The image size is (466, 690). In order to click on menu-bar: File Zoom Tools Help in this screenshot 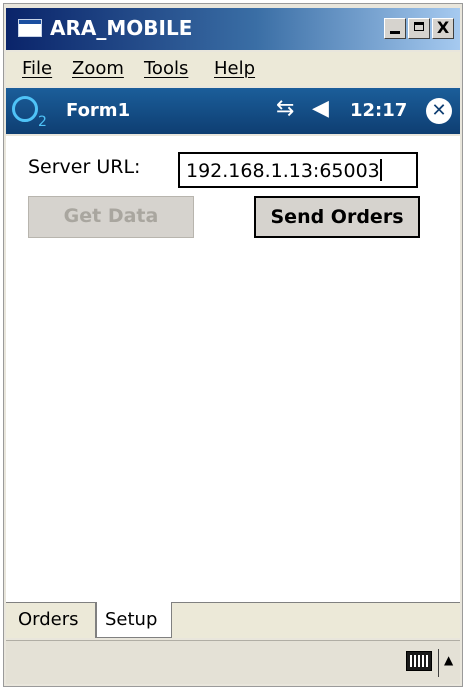, I will do `click(233, 69)`.